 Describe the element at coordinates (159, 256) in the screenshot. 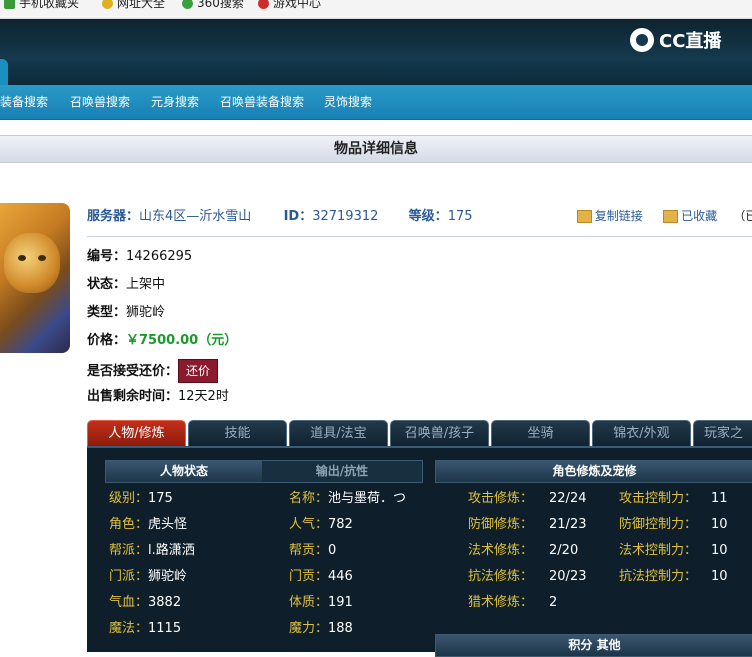

I see `item-number: 14266295` at that location.